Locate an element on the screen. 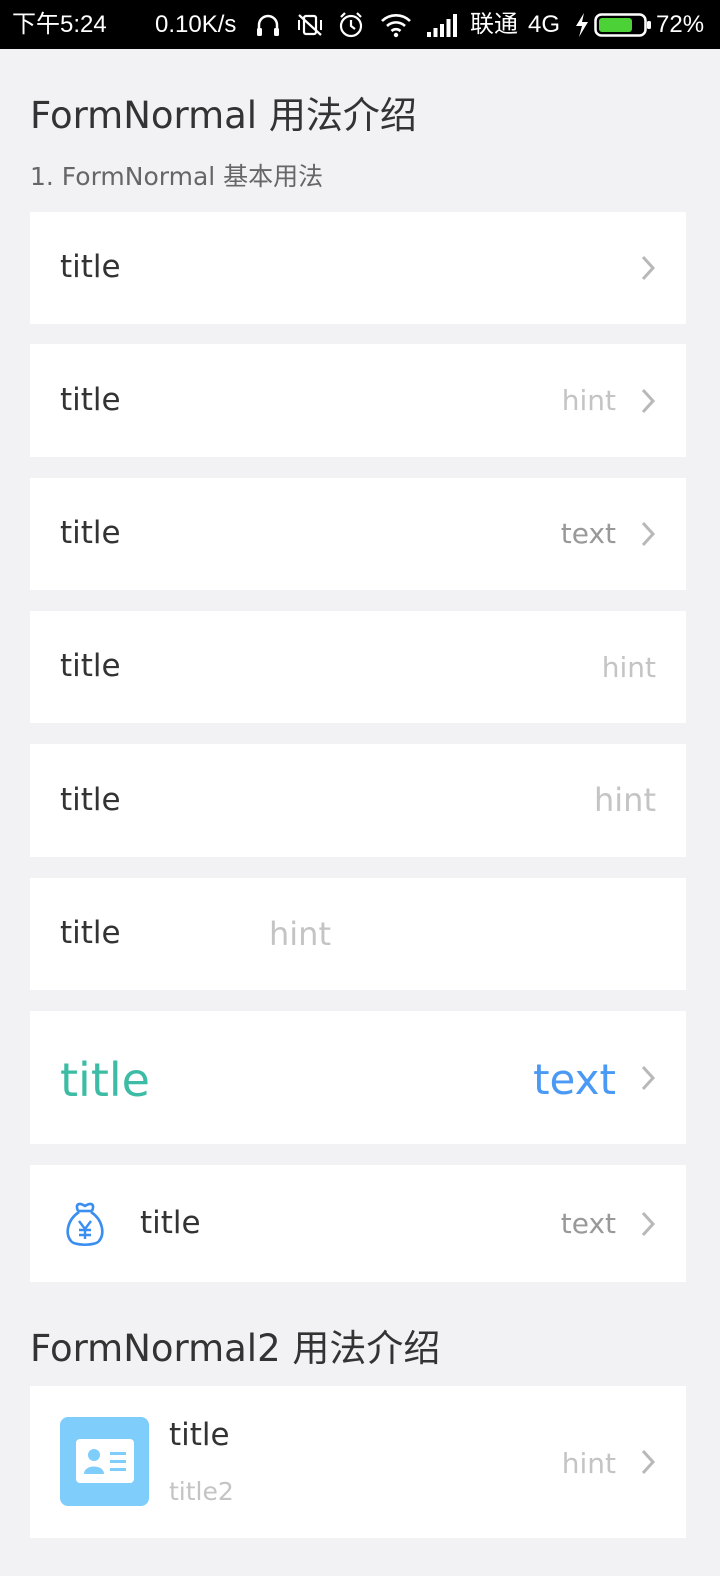 The width and height of the screenshot is (720, 1576). form-row-7: title text is located at coordinates (358, 1077).